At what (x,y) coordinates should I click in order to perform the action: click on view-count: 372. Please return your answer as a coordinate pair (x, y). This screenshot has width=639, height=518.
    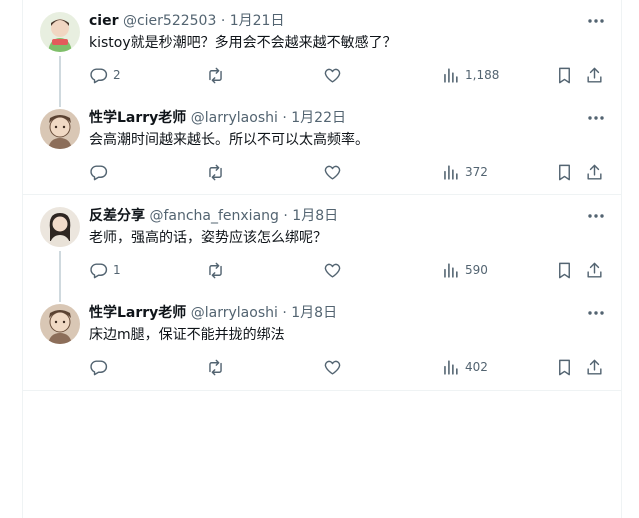
    Looking at the image, I should click on (476, 172).